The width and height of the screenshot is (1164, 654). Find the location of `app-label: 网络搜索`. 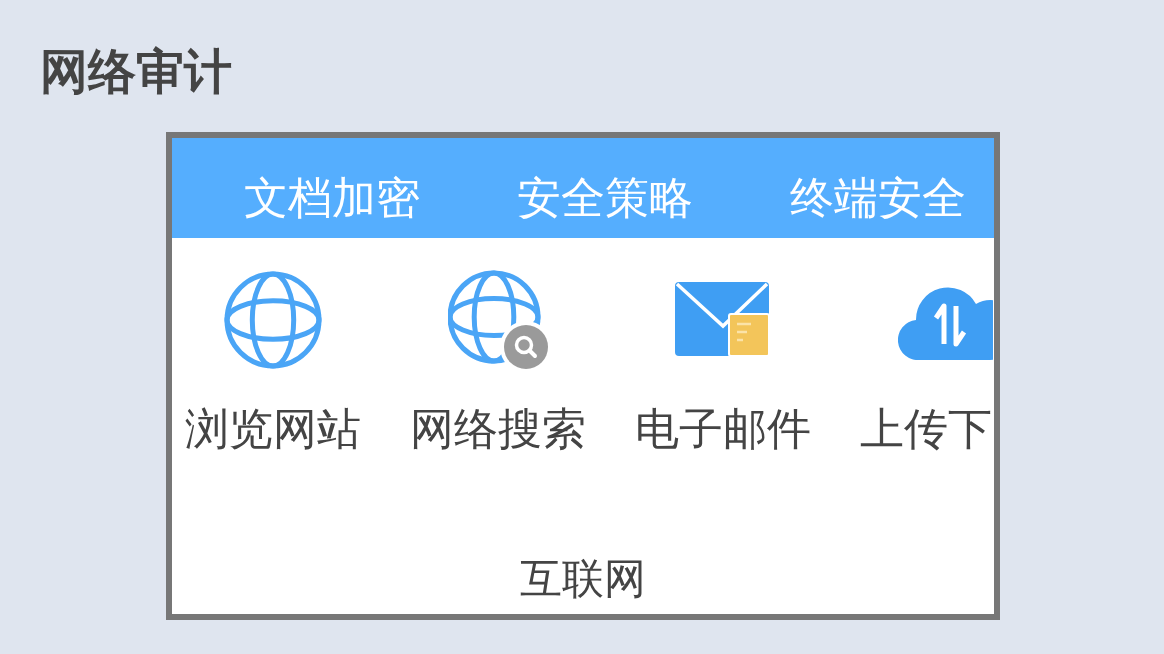

app-label: 网络搜索 is located at coordinates (498, 429).